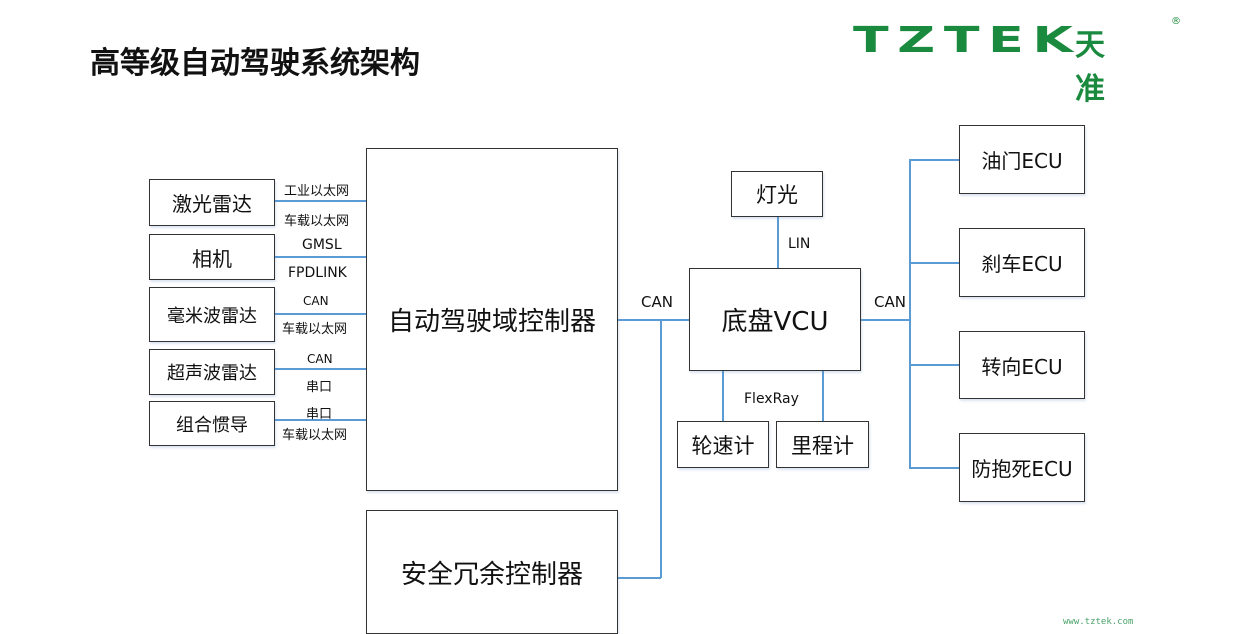  Describe the element at coordinates (1098, 622) in the screenshot. I see `footer-url: www.tztek.com` at that location.